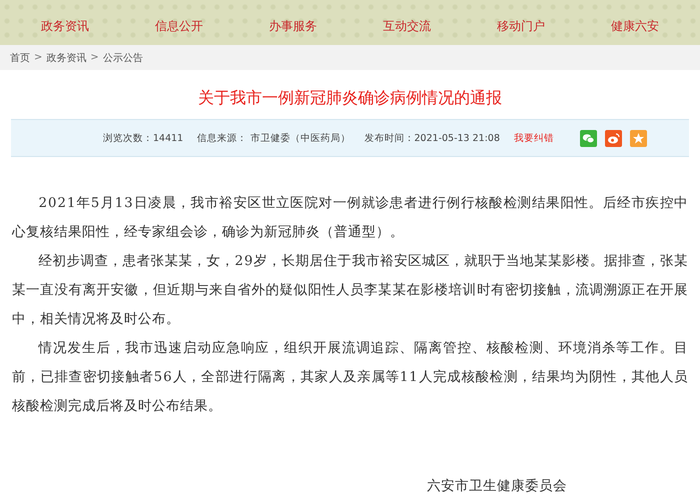  I want to click on nav-link: 办事服务, so click(293, 26).